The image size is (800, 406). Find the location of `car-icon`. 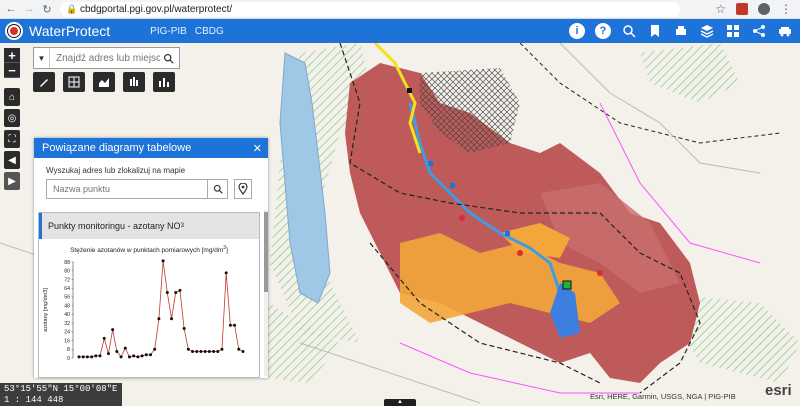

car-icon is located at coordinates (785, 31).